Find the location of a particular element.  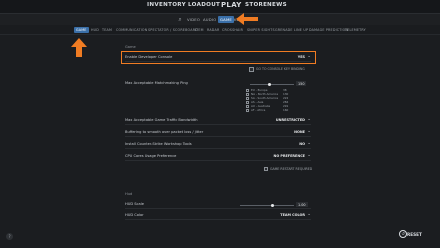

help-icon: ? is located at coordinates (9, 236).